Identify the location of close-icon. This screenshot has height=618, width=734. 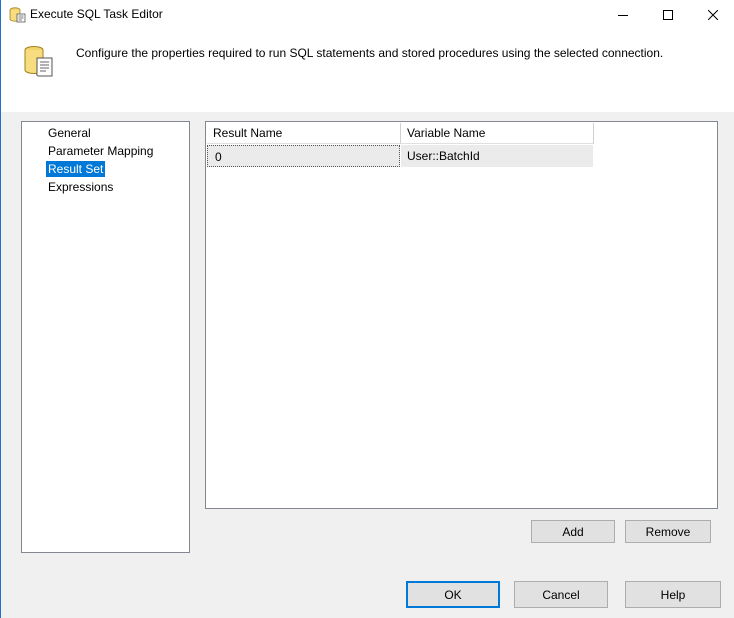
(713, 15).